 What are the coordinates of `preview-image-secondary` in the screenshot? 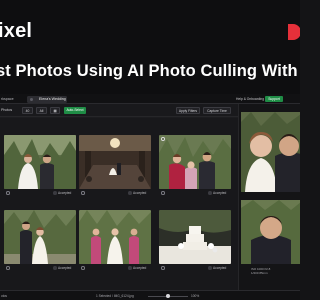 It's located at (270, 232).